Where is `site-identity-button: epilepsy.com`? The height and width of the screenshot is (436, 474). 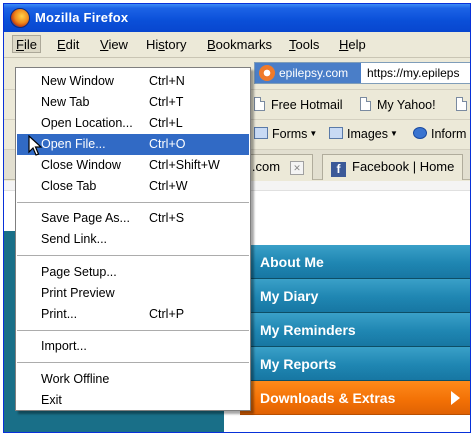 site-identity-button: epilepsy.com is located at coordinates (308, 73).